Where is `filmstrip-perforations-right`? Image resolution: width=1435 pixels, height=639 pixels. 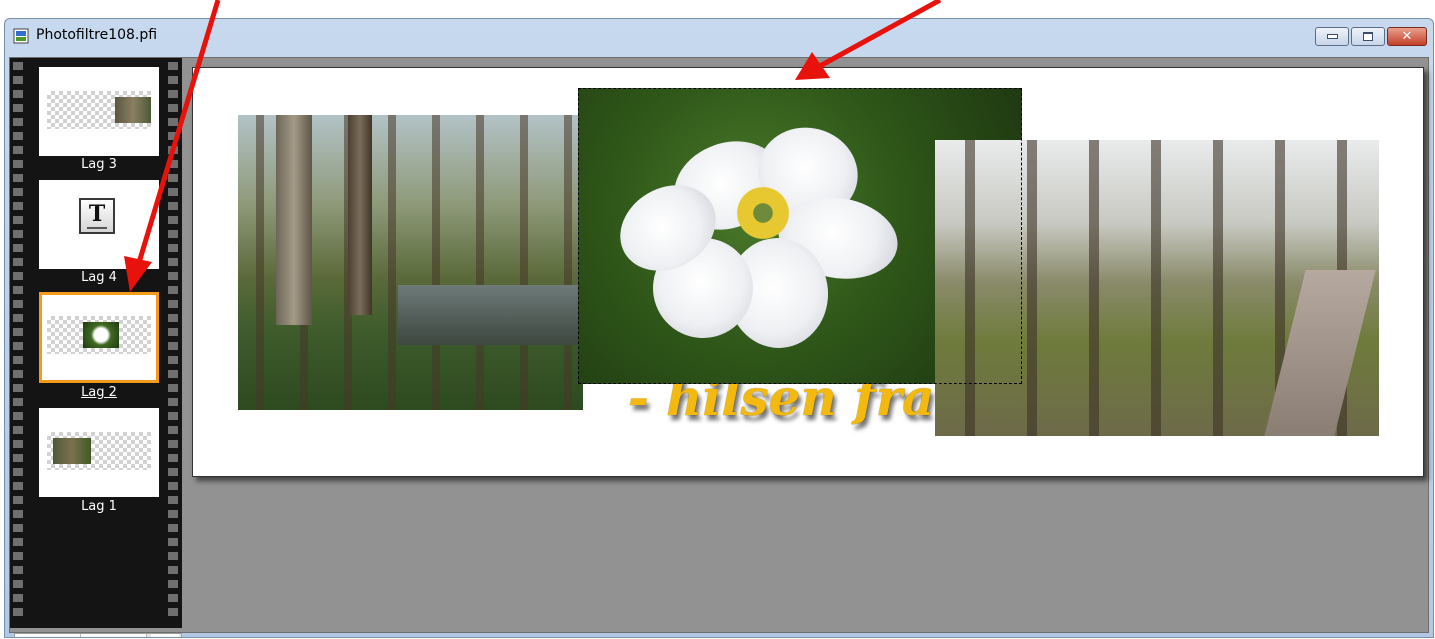 filmstrip-perforations-right is located at coordinates (173, 342).